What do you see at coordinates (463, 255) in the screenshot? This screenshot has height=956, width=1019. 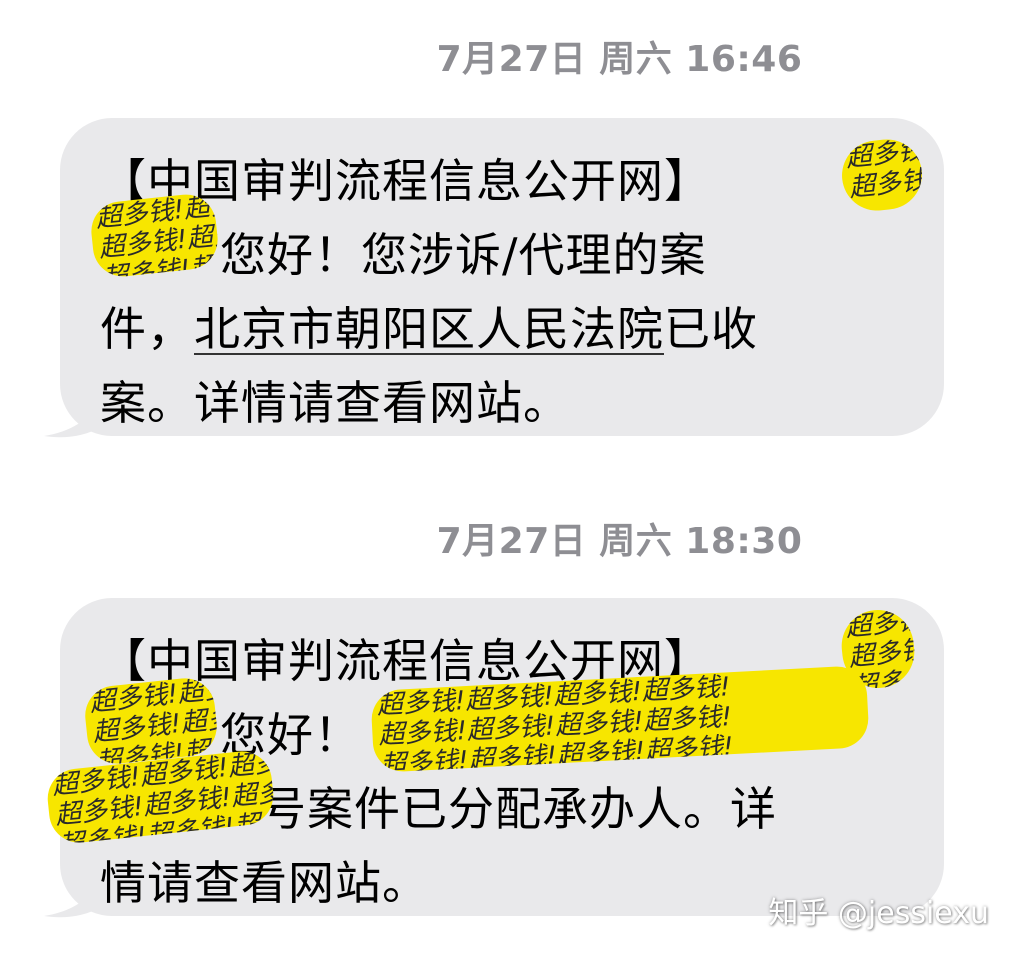 I see `message-line: 您好！您涉诉/代理的案` at bounding box center [463, 255].